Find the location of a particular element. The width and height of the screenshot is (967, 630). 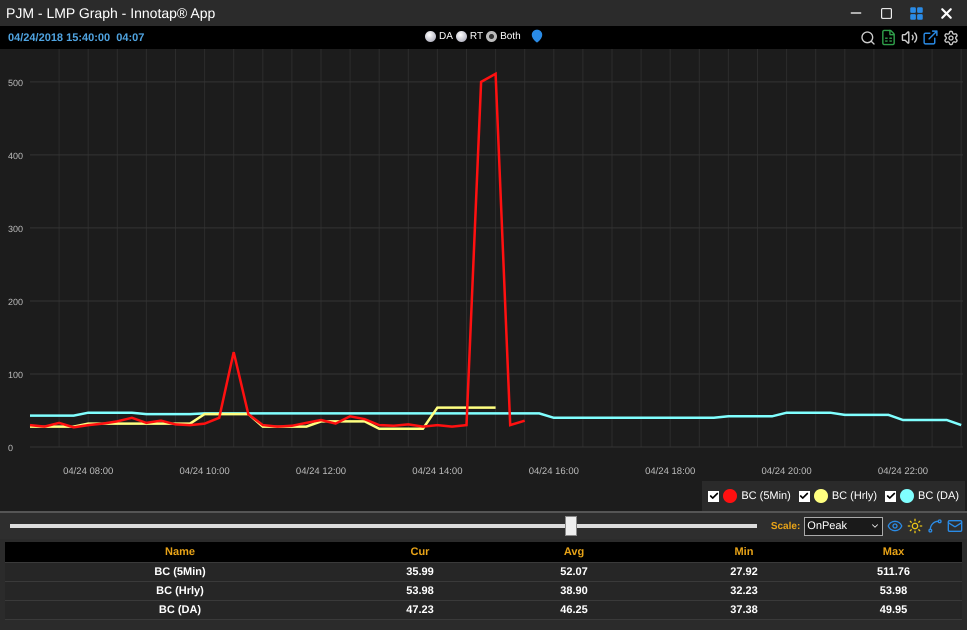

table-cell-text: 35.99 is located at coordinates (420, 572).